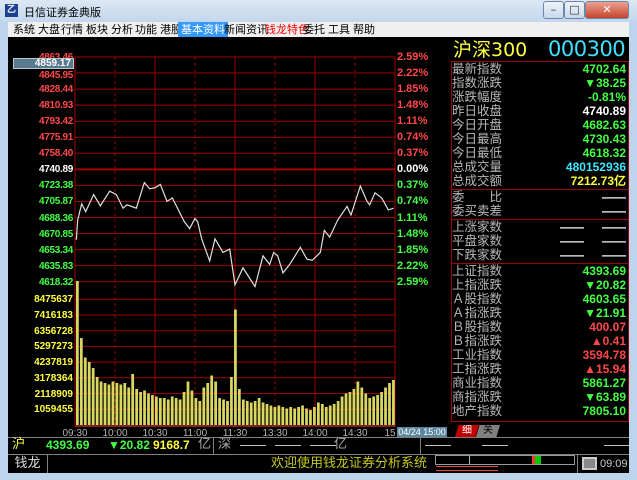  What do you see at coordinates (205, 444) in the screenshot?
I see `sh-unit: 亿` at bounding box center [205, 444].